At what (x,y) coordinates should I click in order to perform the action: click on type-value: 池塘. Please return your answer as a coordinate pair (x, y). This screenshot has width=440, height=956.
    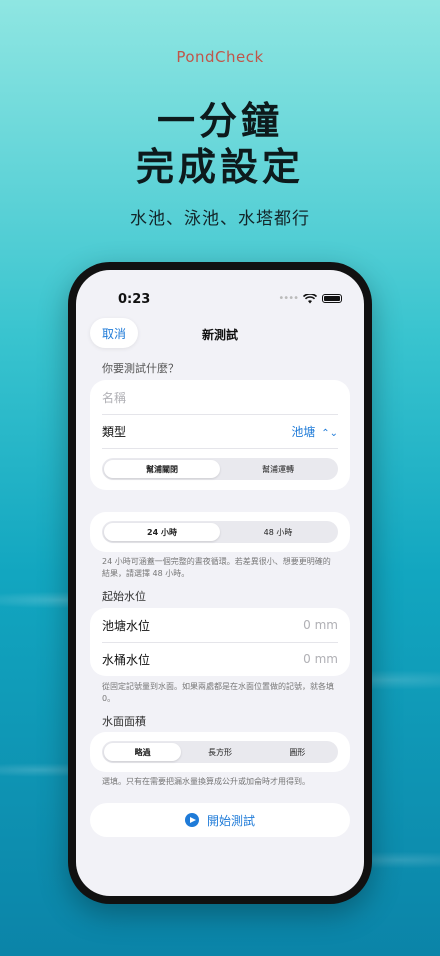
    Looking at the image, I should click on (303, 431).